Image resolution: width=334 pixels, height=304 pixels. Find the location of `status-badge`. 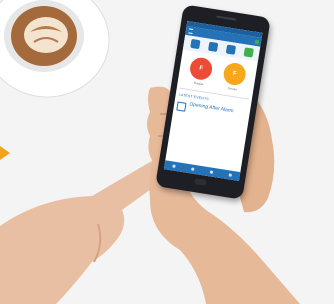

status-badge is located at coordinates (257, 41).